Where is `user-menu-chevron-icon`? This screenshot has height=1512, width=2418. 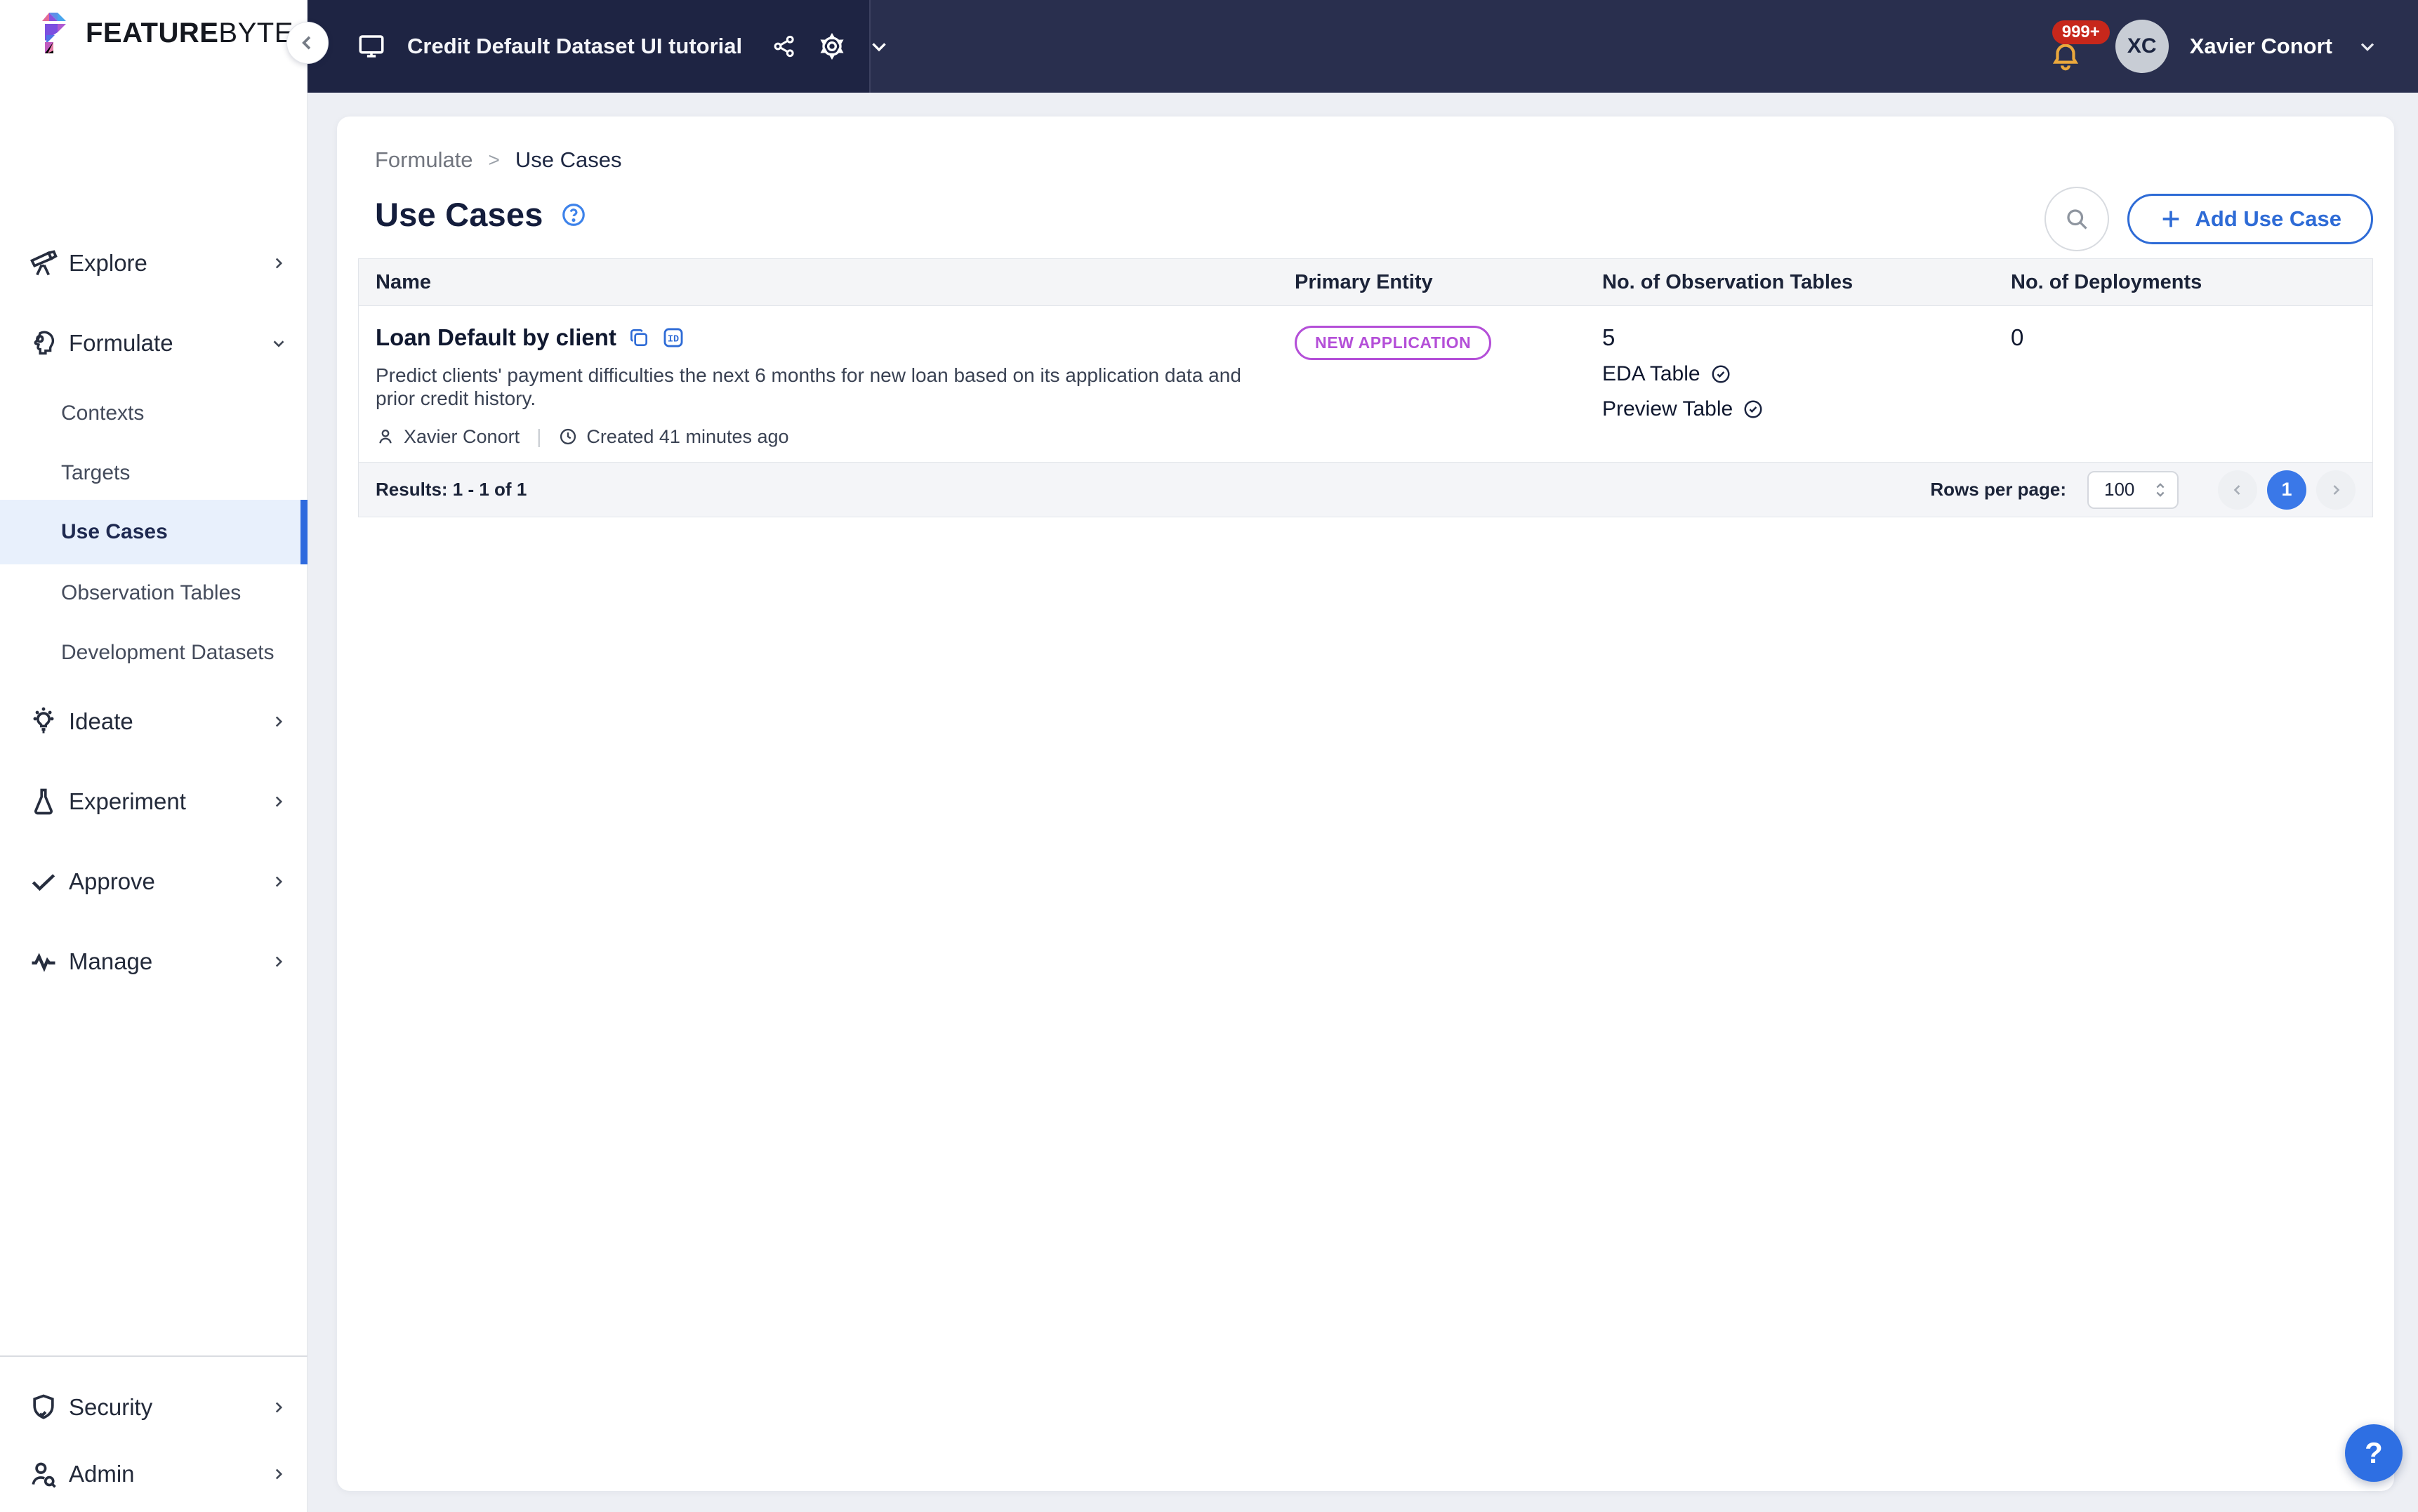
user-menu-chevron-icon is located at coordinates (2367, 46).